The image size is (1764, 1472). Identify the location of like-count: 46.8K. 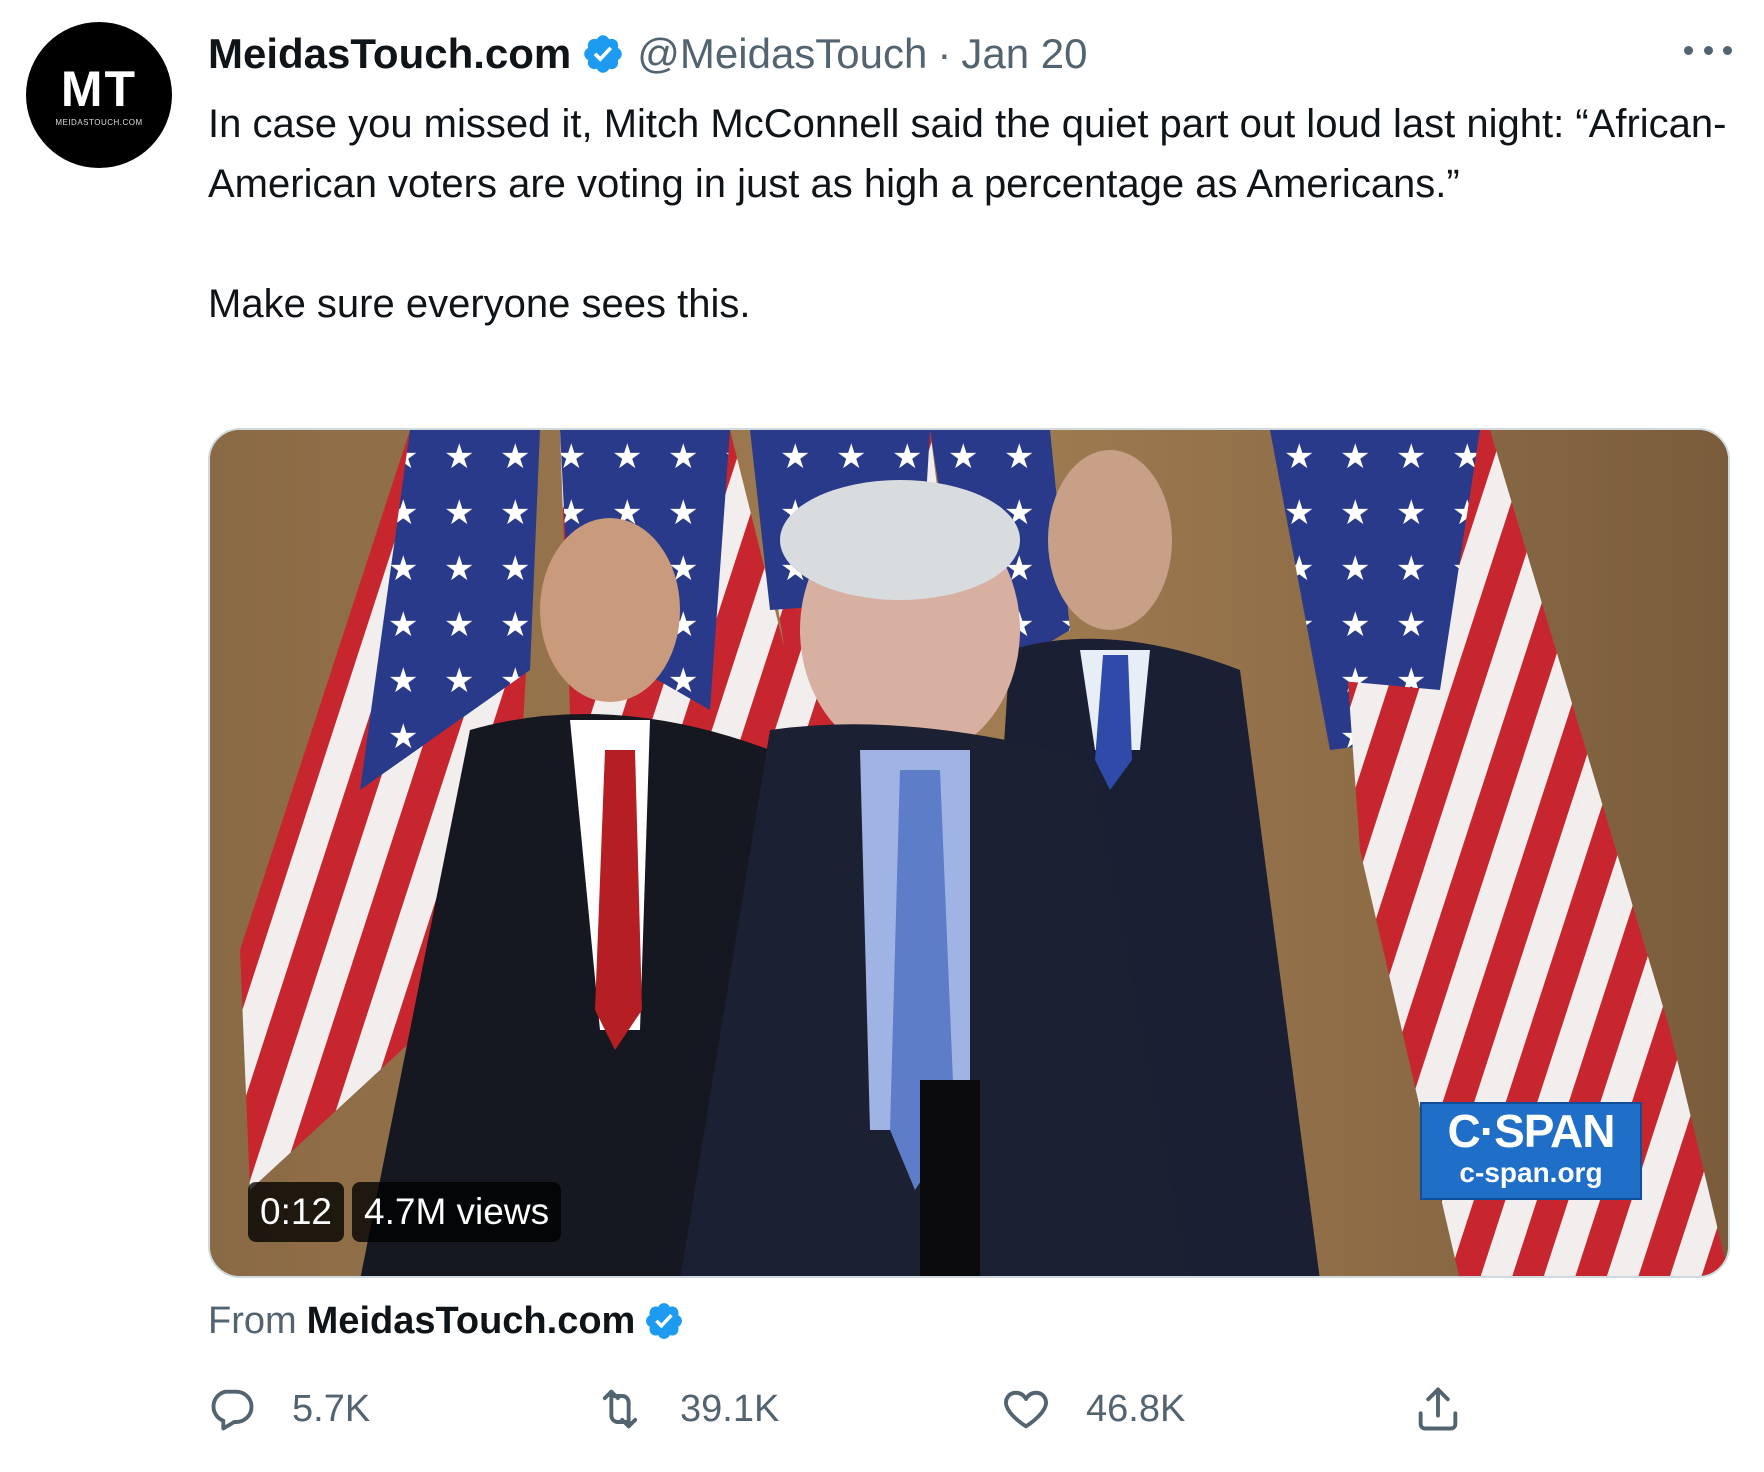
(1136, 1408).